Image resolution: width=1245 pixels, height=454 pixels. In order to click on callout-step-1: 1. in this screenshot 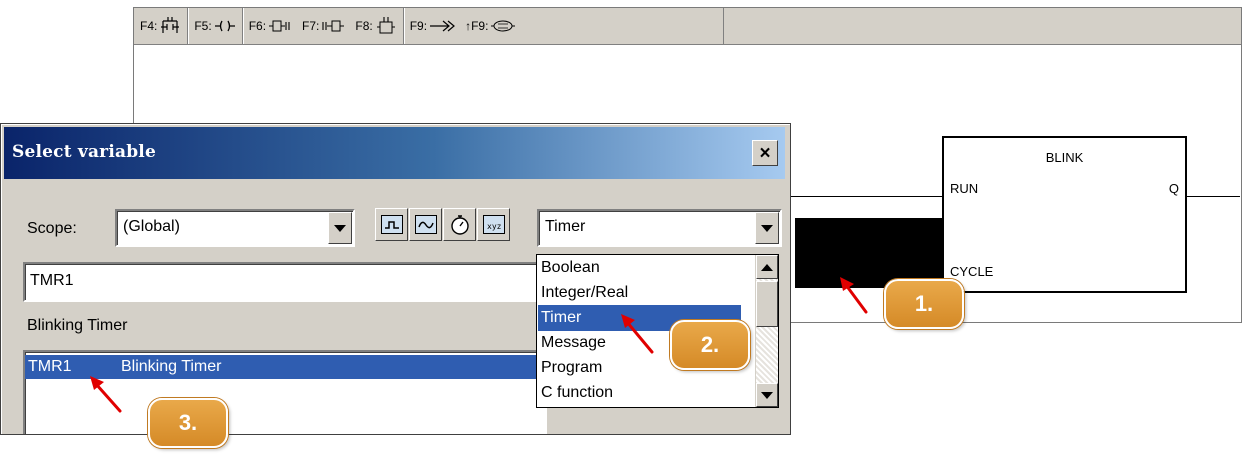, I will do `click(924, 304)`.